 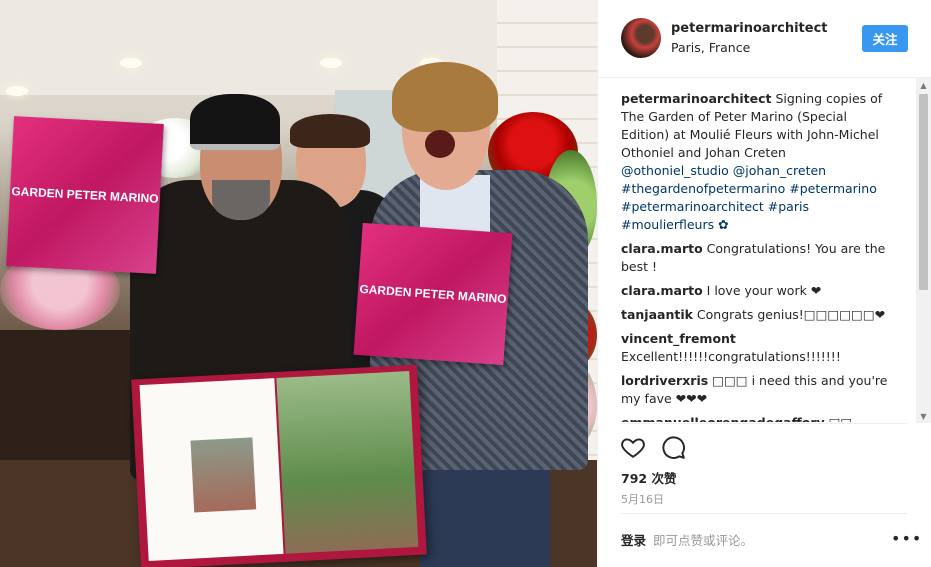 What do you see at coordinates (641, 38) in the screenshot?
I see `avatar` at bounding box center [641, 38].